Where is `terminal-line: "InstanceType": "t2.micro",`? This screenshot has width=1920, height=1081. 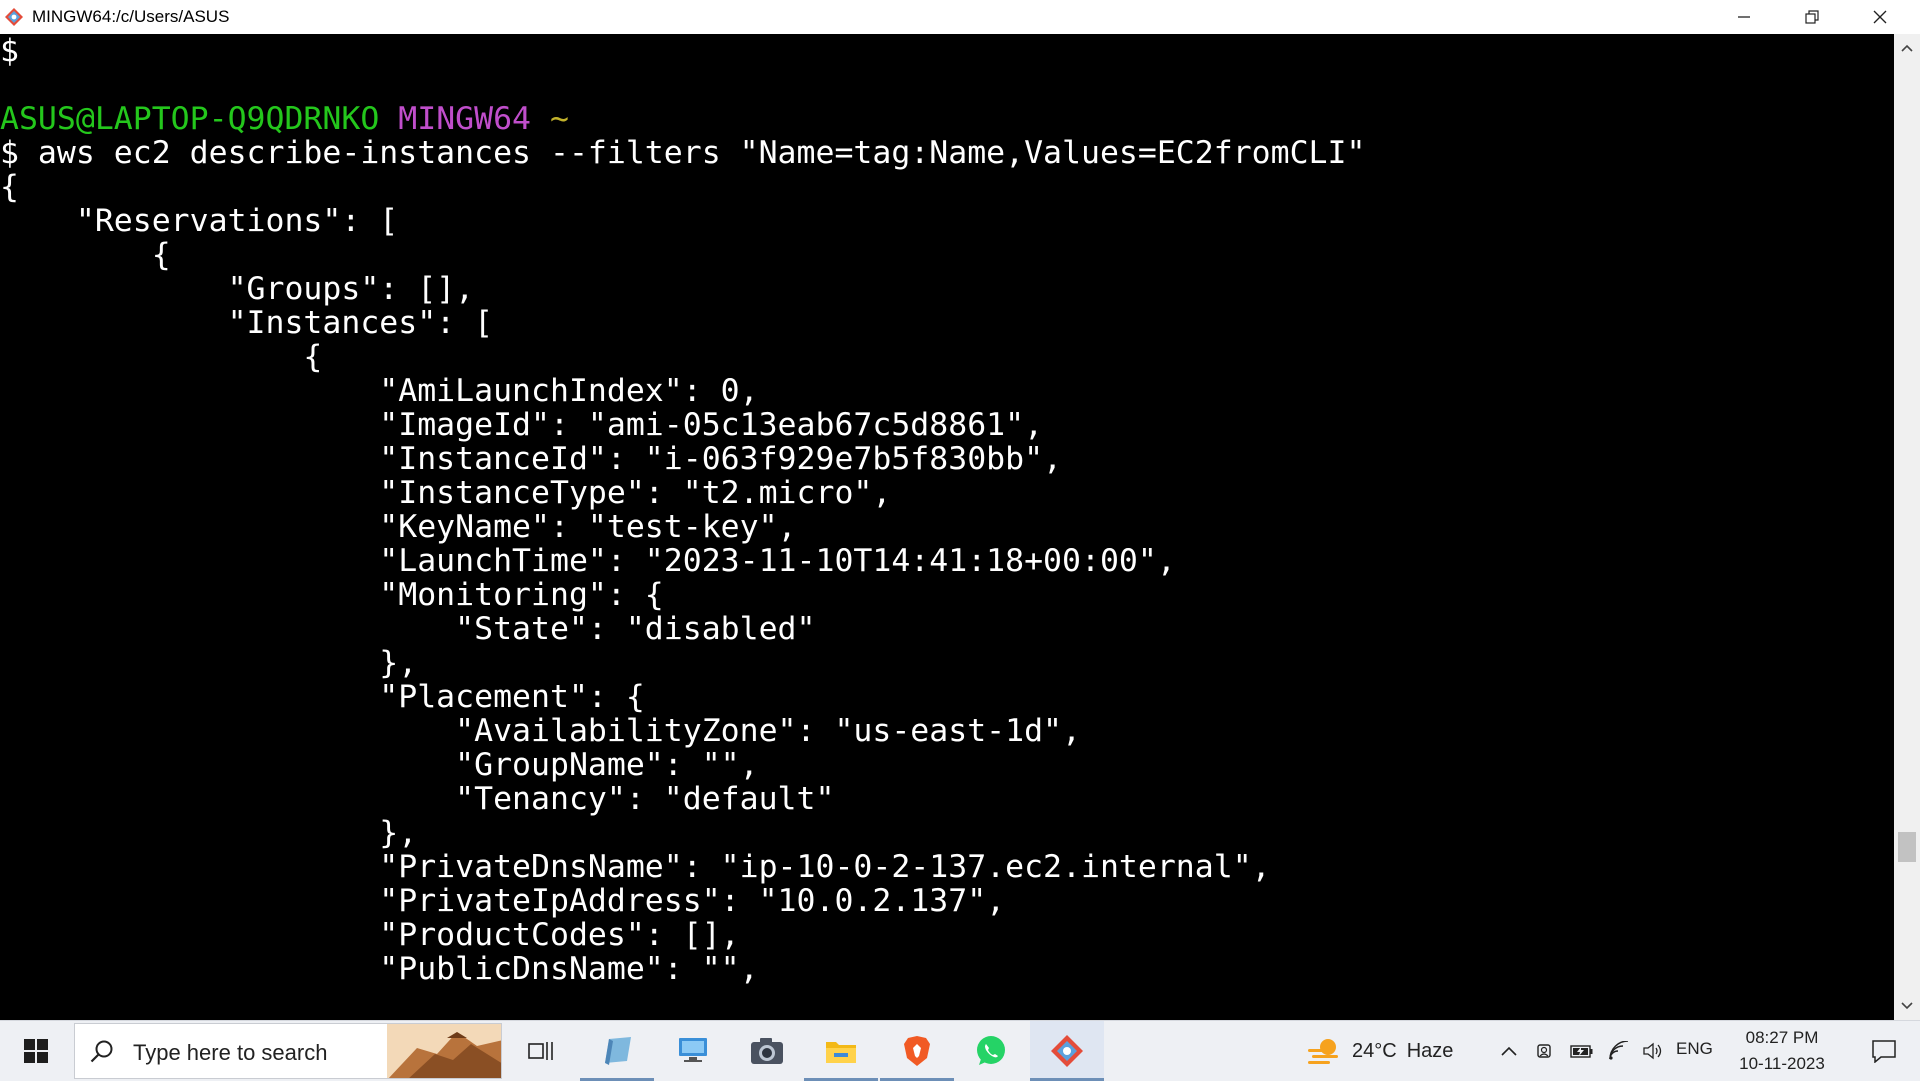 terminal-line: "InstanceType": "t2.micro", is located at coordinates (446, 493).